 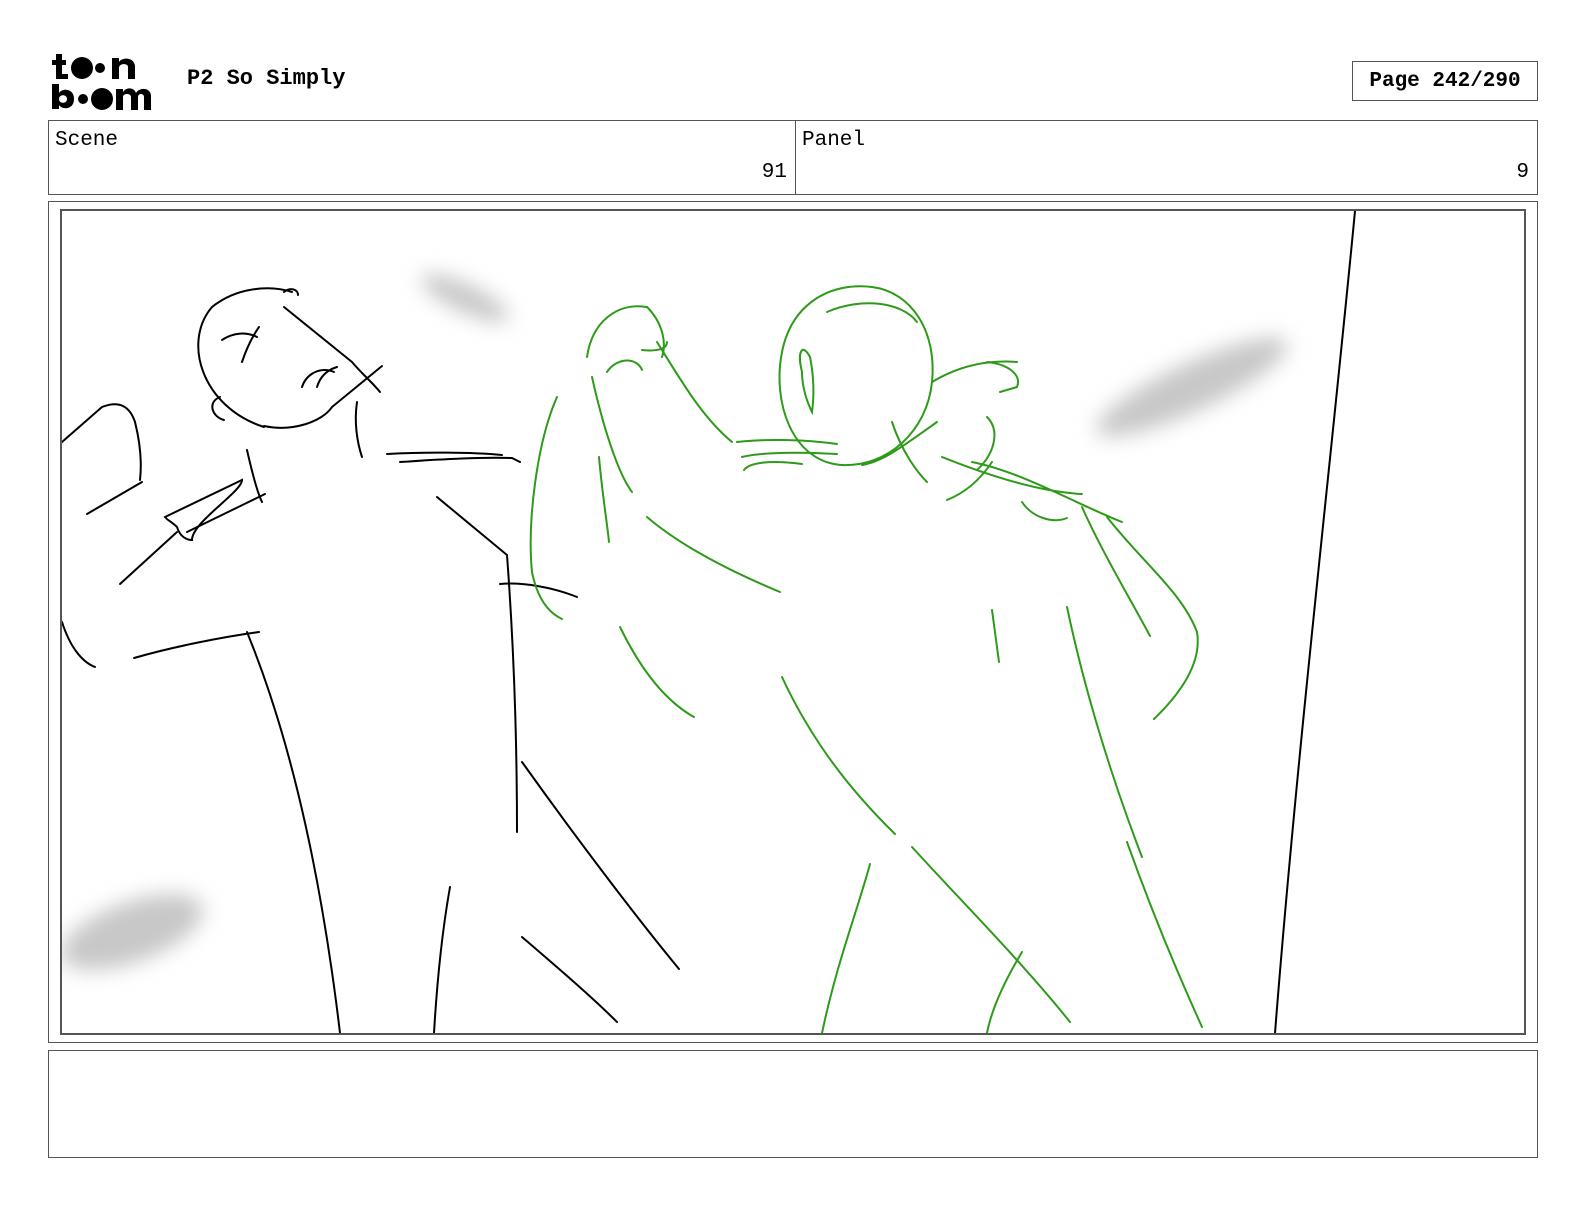 What do you see at coordinates (87, 140) in the screenshot?
I see `scene-label: Scene` at bounding box center [87, 140].